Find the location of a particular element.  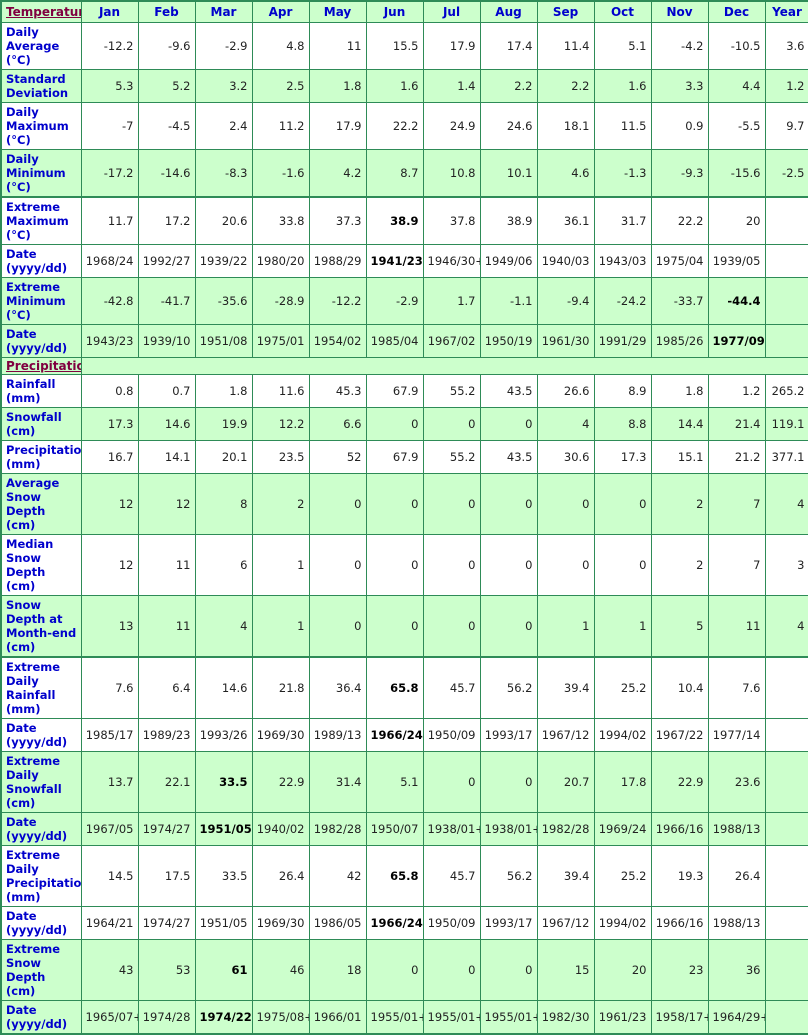

data-cell: 1991/29 is located at coordinates (622, 341).